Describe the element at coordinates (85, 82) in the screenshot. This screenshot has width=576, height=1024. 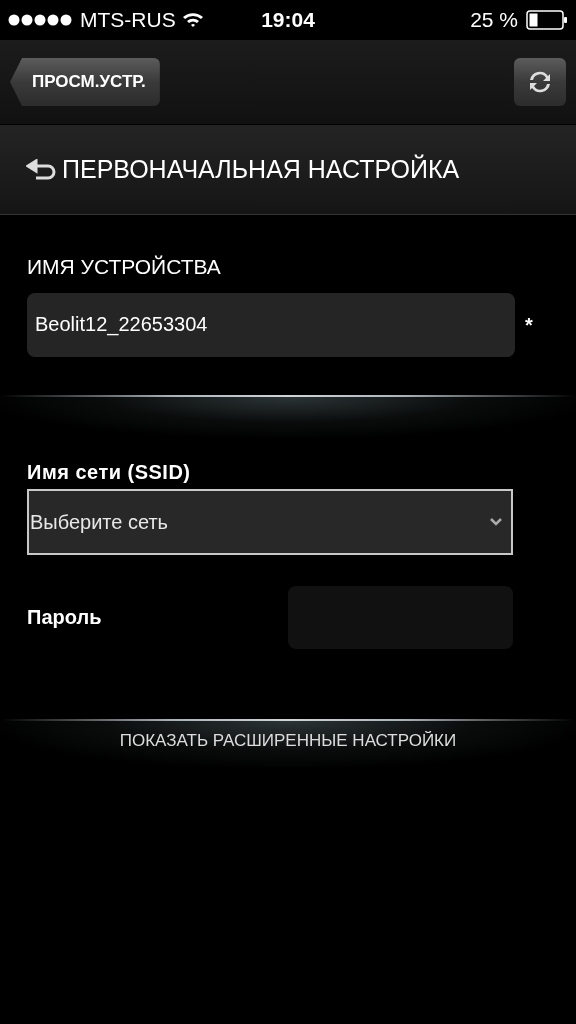
I see `back-button: ПРОСМ.УСТР.` at that location.